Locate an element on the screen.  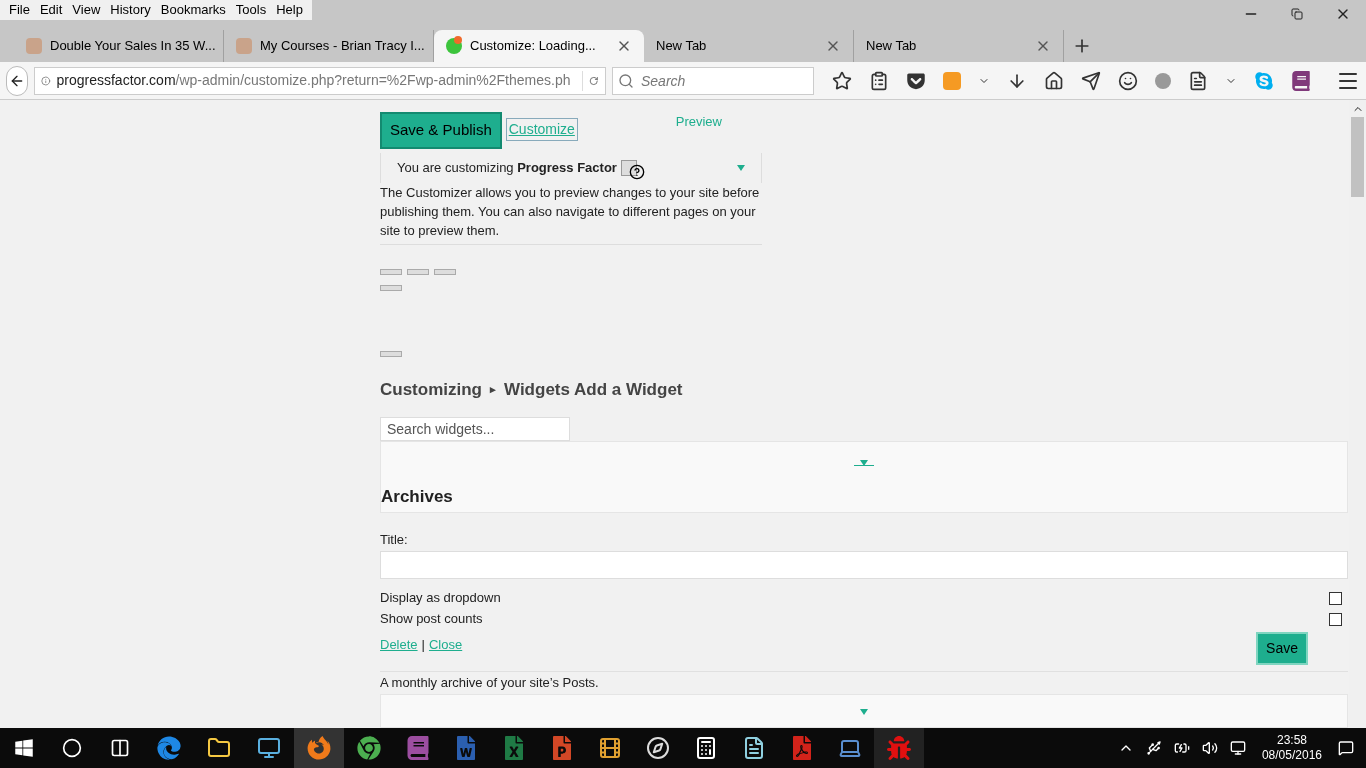
back-button is located at coordinates (17, 80).